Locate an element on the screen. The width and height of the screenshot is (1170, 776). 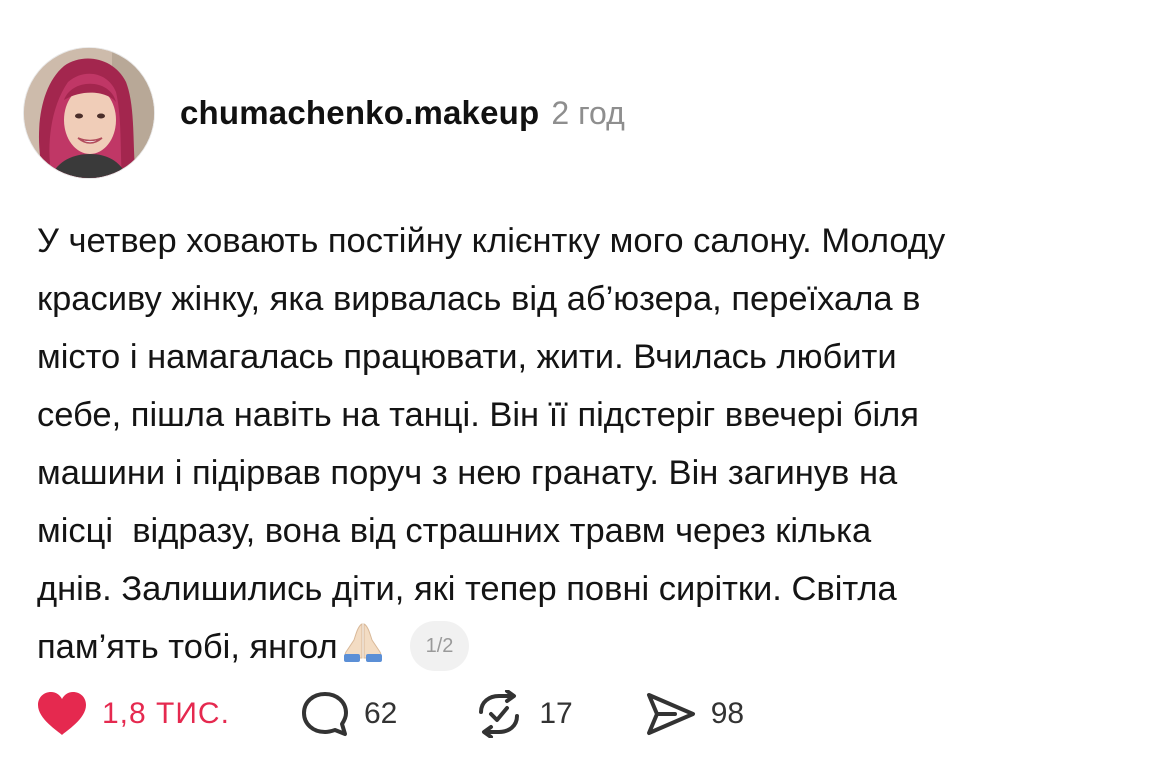
praying-hands-emoji is located at coordinates (363, 650).